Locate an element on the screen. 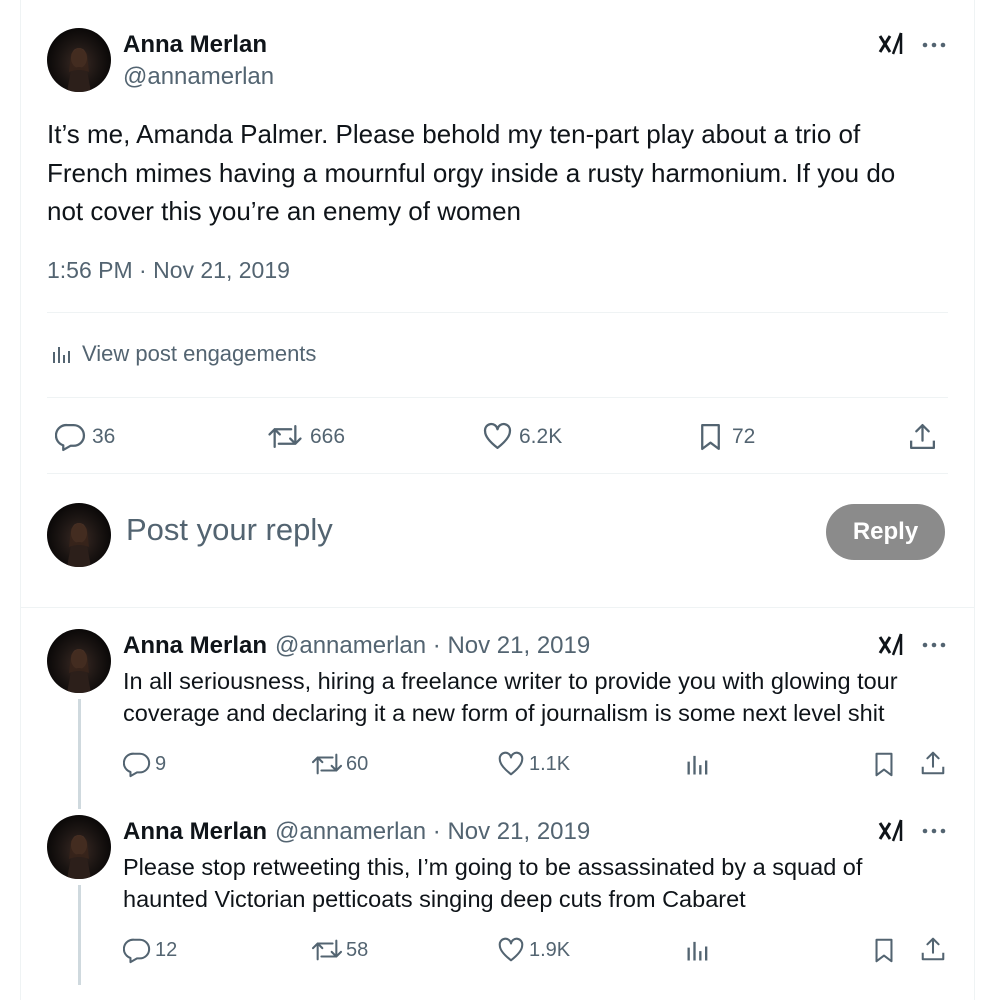 Image resolution: width=992 pixels, height=1000 pixels. repost-count: 60 is located at coordinates (357, 763).